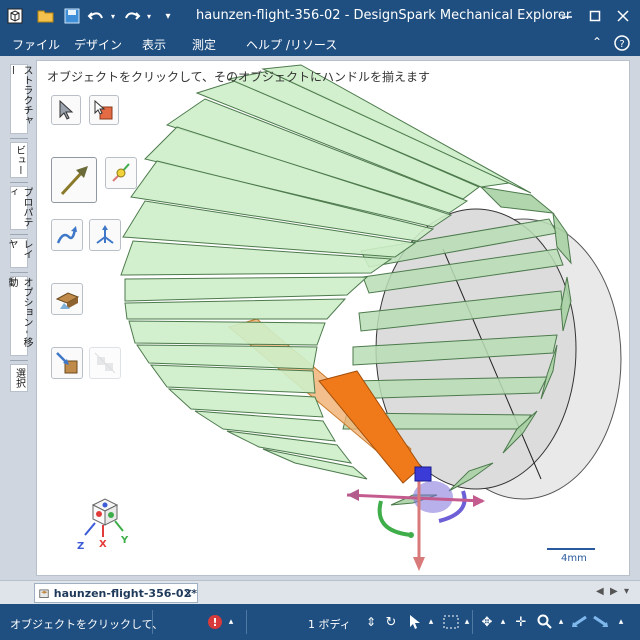 The image size is (640, 640). Describe the element at coordinates (231, 622) in the screenshot. I see `error-dropdown-icon: ▴` at that location.